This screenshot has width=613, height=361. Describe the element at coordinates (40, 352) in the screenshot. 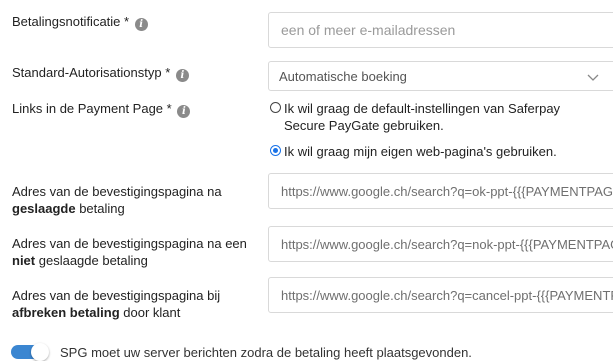

I see `toggle-knob` at that location.